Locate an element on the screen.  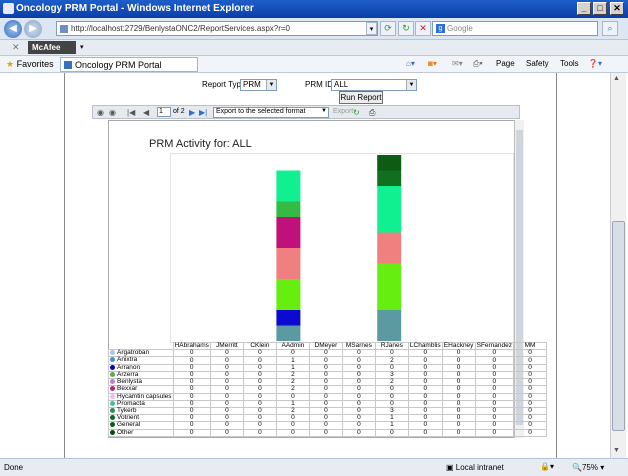
report-type-label: Report Type is located at coordinates (224, 84).